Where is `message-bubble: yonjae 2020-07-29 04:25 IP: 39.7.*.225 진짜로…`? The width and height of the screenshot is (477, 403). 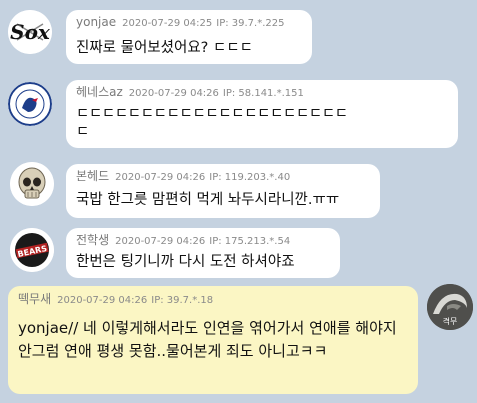 message-bubble: yonjae 2020-07-29 04:25 IP: 39.7.*.225 진짜로… is located at coordinates (189, 37).